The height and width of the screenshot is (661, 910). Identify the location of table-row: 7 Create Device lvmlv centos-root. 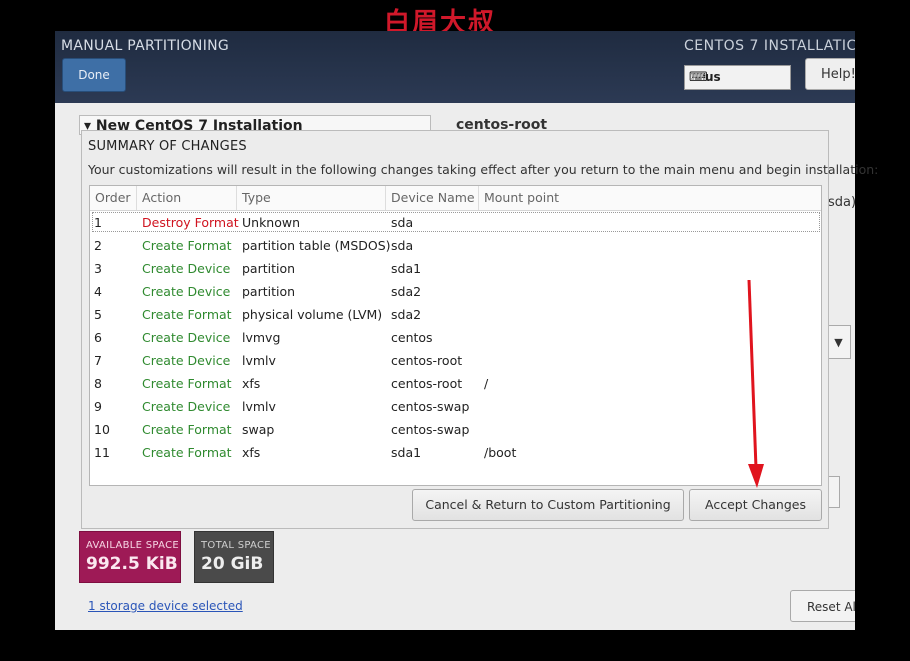
(455, 360).